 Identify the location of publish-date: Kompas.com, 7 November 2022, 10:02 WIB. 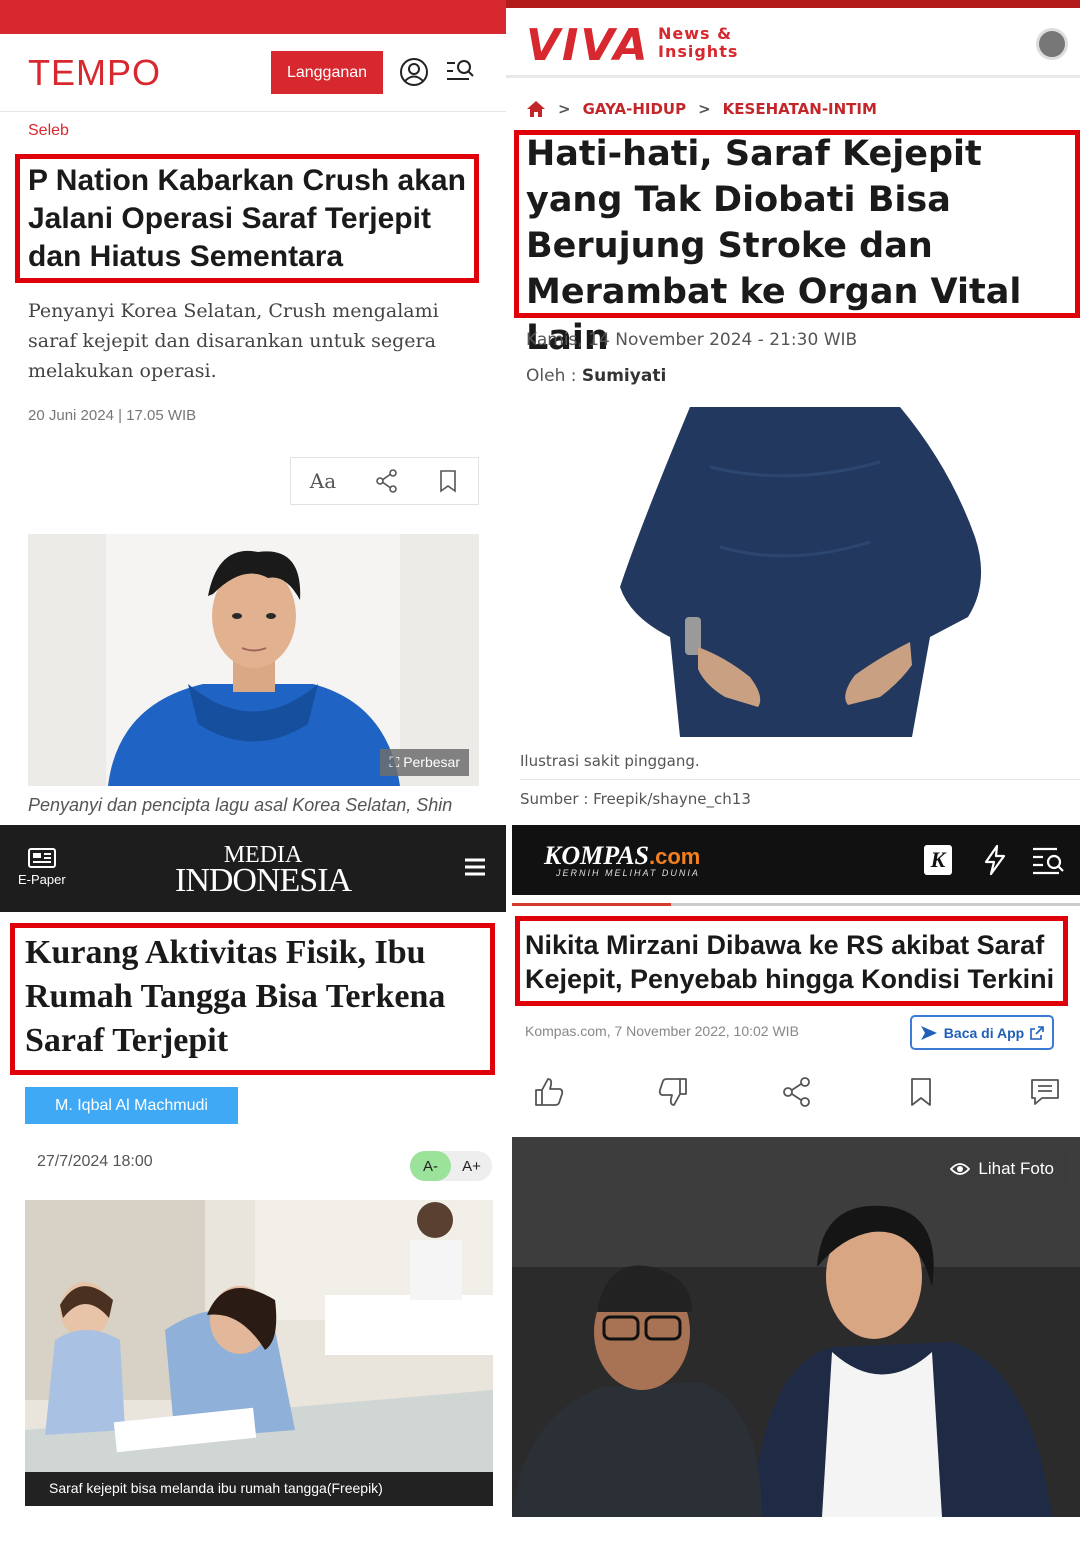
(662, 1031).